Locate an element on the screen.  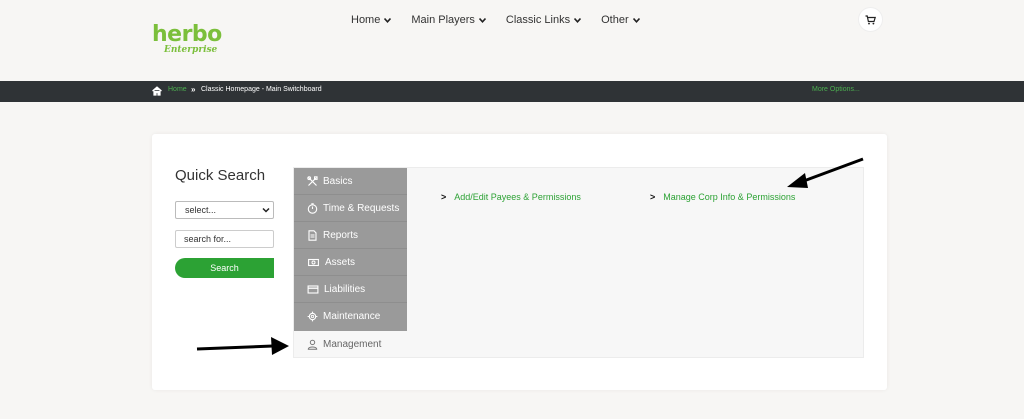
main-nav: Home Main Players Classic Links Other is located at coordinates (495, 20).